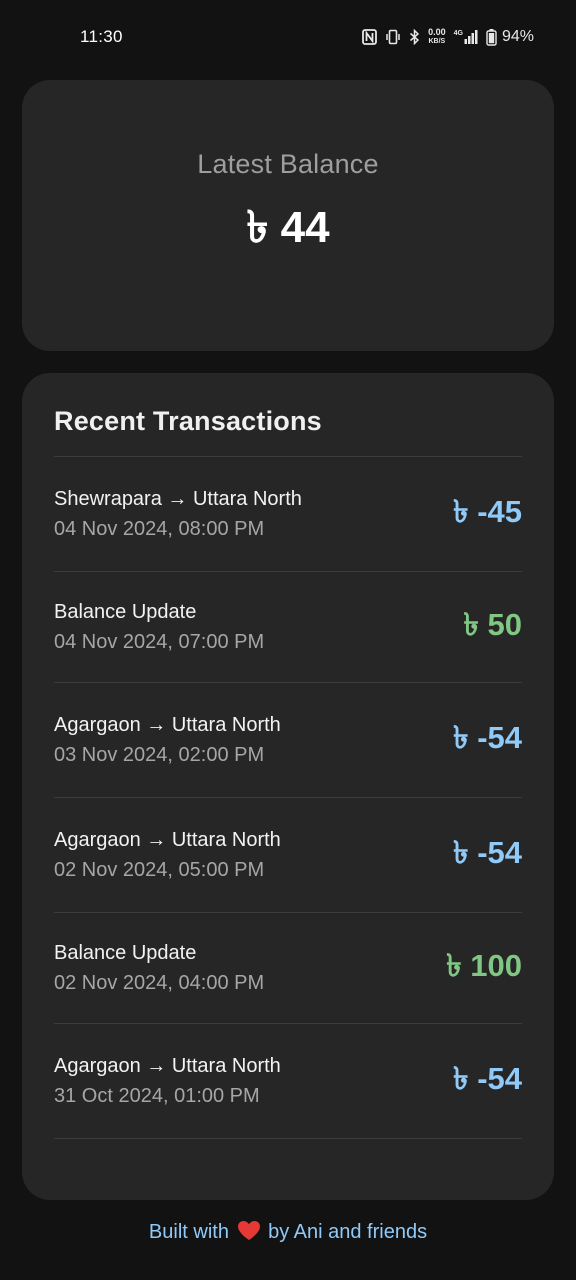 Image resolution: width=576 pixels, height=1280 pixels. What do you see at coordinates (288, 163) in the screenshot?
I see `balance-label: Latest Balance` at bounding box center [288, 163].